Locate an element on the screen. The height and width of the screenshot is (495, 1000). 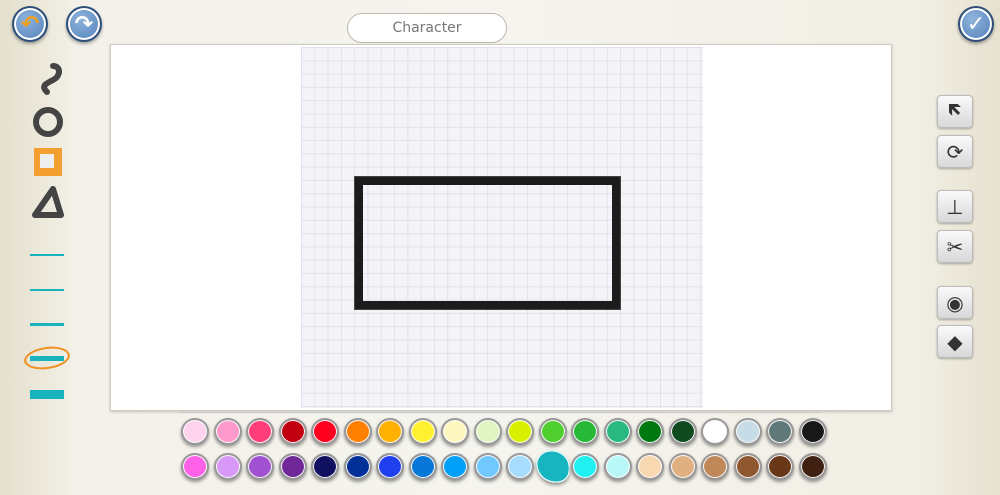
circle-tool is located at coordinates (48, 122).